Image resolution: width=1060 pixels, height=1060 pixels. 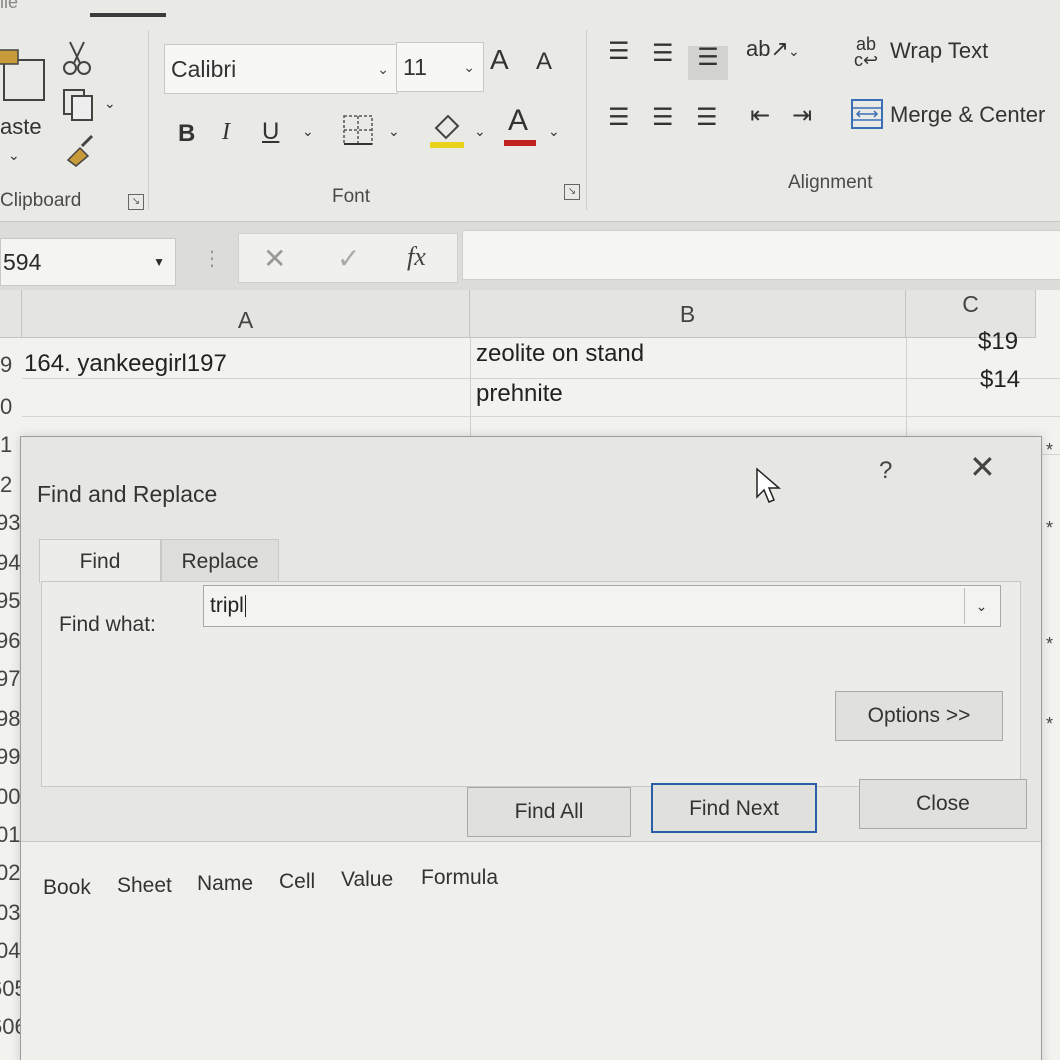 What do you see at coordinates (10, 641) in the screenshot?
I see `row-number: 96` at bounding box center [10, 641].